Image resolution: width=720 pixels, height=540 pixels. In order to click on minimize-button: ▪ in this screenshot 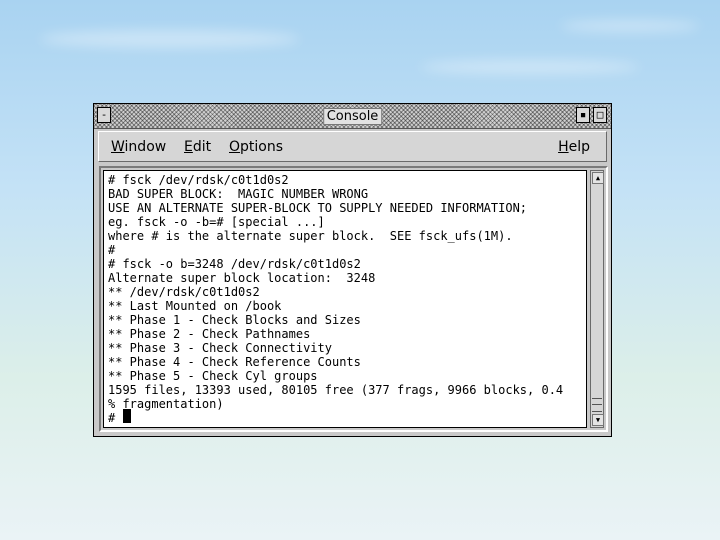, I will do `click(583, 115)`.